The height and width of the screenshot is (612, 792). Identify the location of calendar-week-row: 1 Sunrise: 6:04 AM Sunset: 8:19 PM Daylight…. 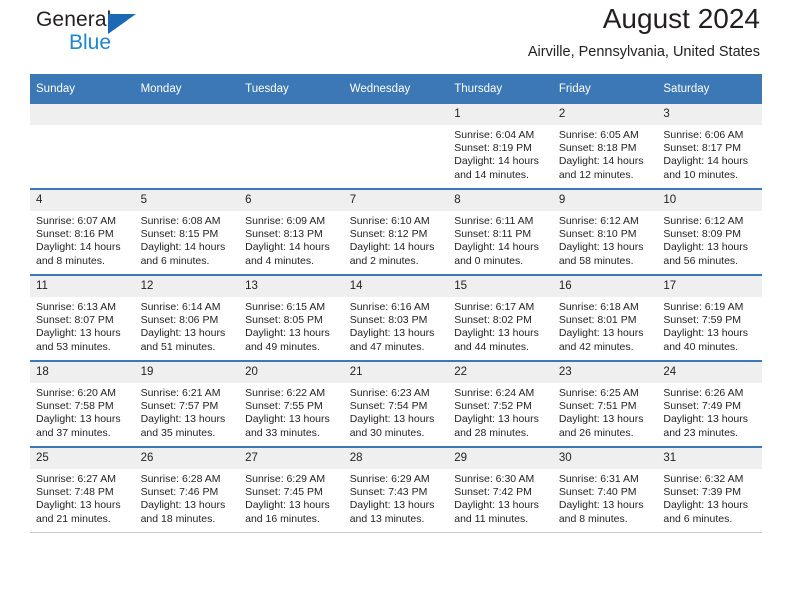
(396, 147).